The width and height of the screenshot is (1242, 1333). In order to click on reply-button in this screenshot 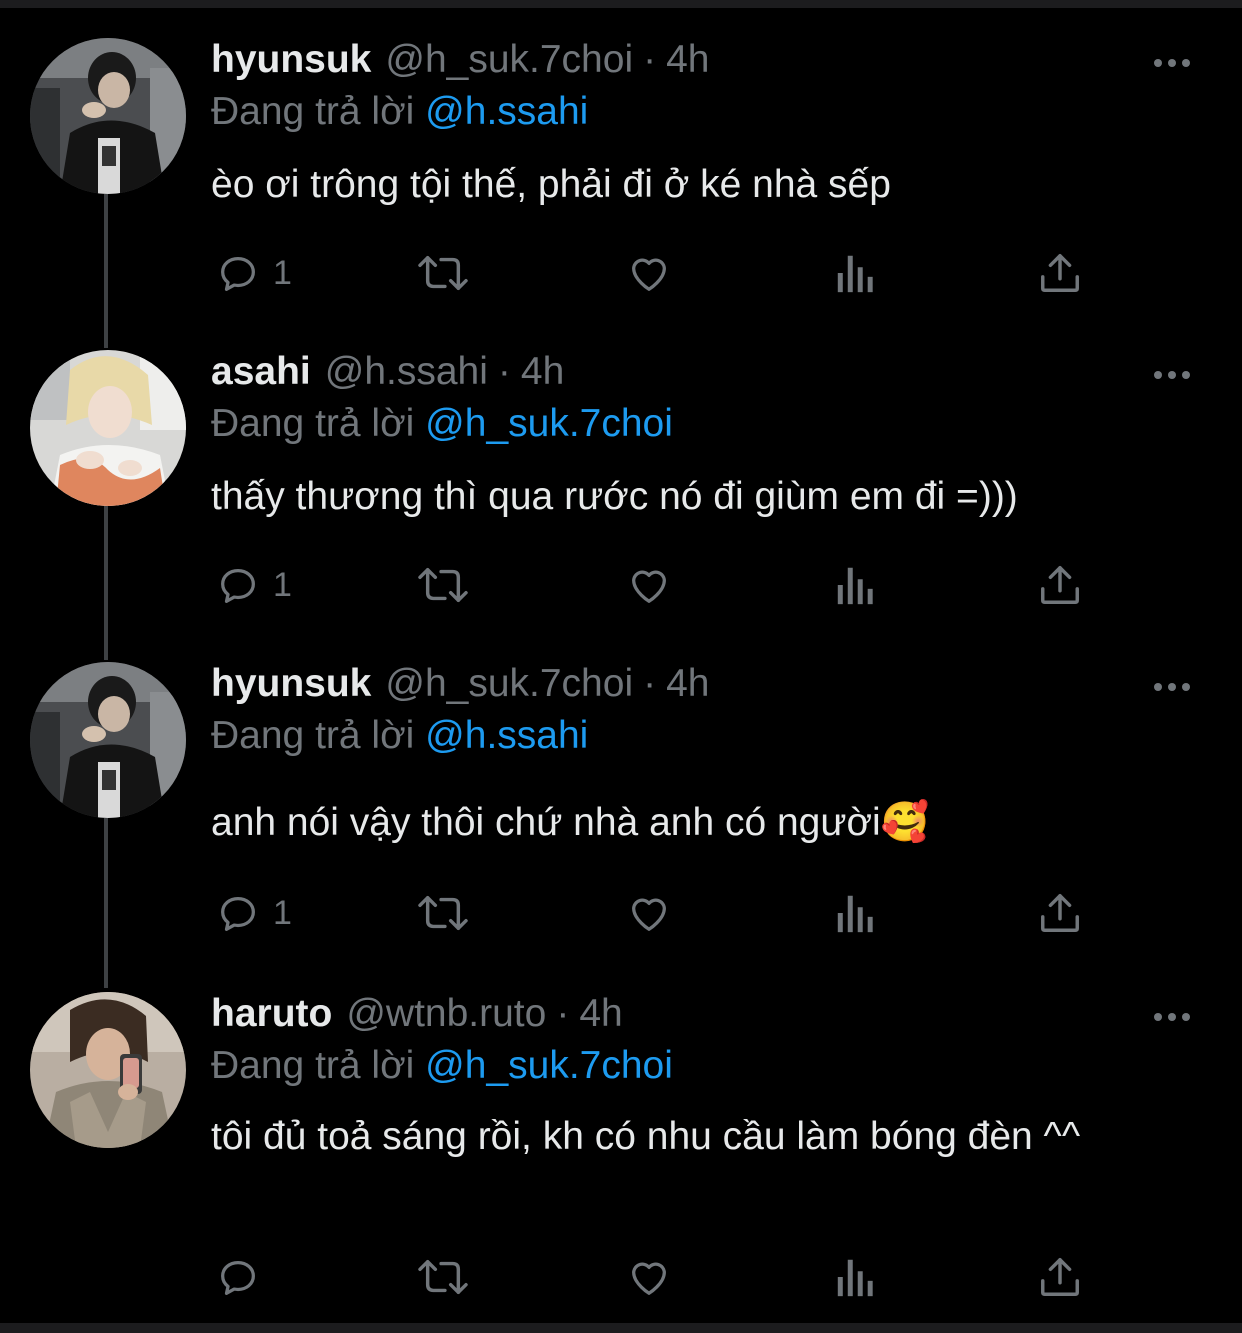, I will do `click(244, 1277)`.